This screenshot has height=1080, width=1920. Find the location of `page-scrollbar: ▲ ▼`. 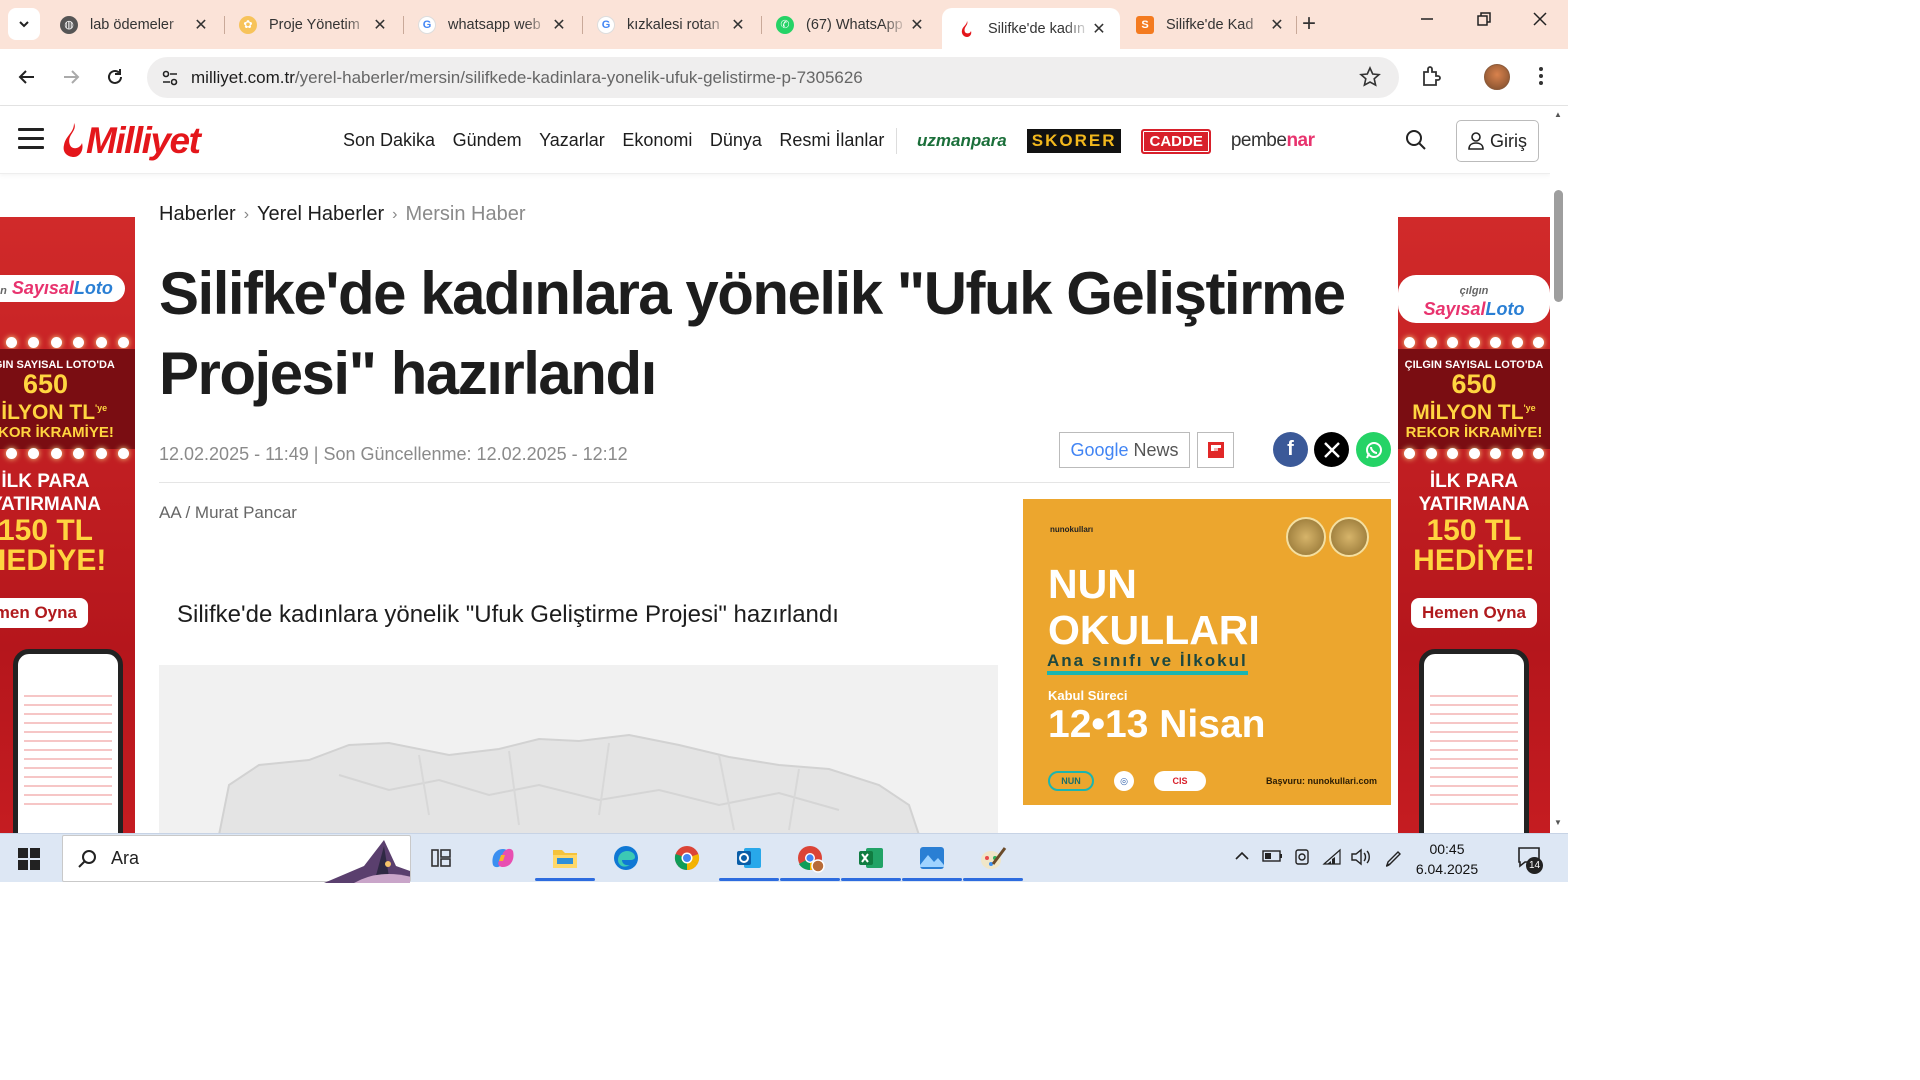

page-scrollbar: ▲ ▼ is located at coordinates (1559, 469).